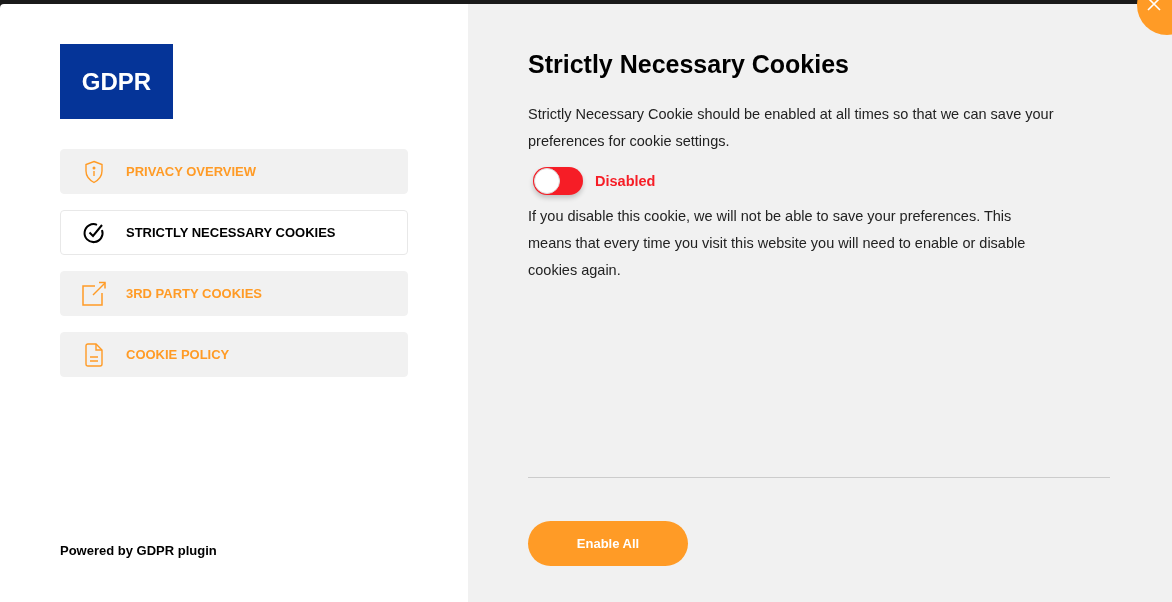 This screenshot has height=602, width=1172. Describe the element at coordinates (1154, 5) in the screenshot. I see `close-icon` at that location.